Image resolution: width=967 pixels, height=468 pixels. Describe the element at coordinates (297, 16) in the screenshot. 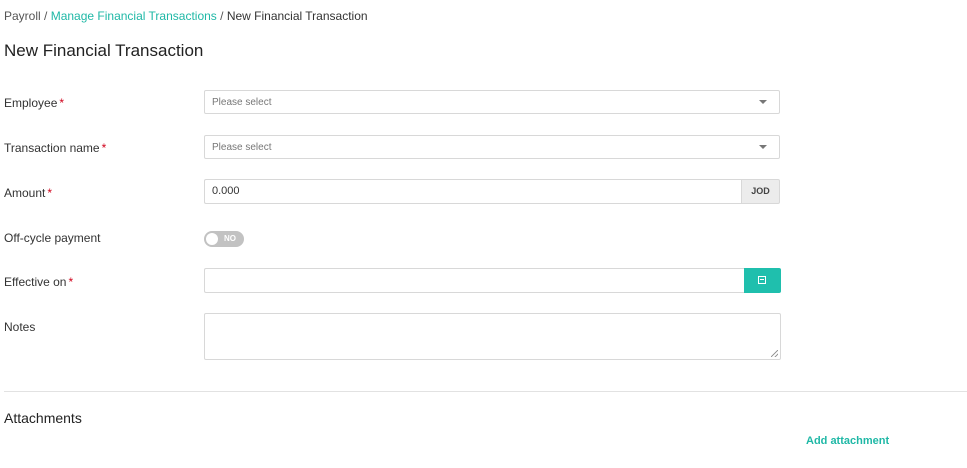

I see `breadcrumb-current: New Financial Transaction` at that location.